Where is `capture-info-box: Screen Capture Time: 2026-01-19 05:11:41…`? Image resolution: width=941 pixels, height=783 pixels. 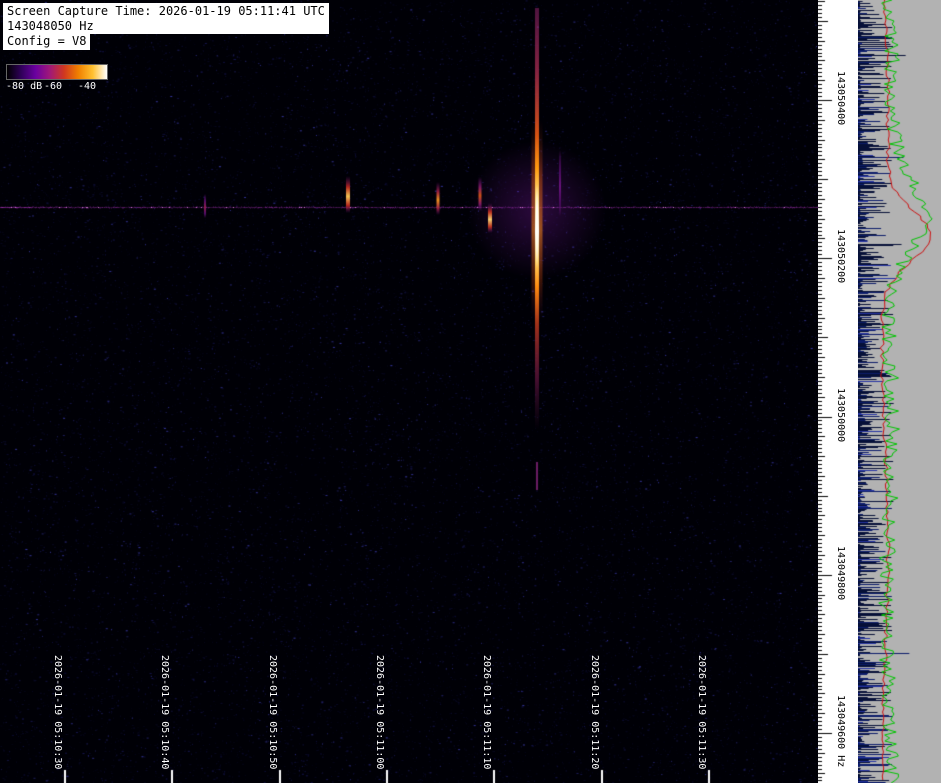 capture-info-box: Screen Capture Time: 2026-01-19 05:11:41… is located at coordinates (166, 26).